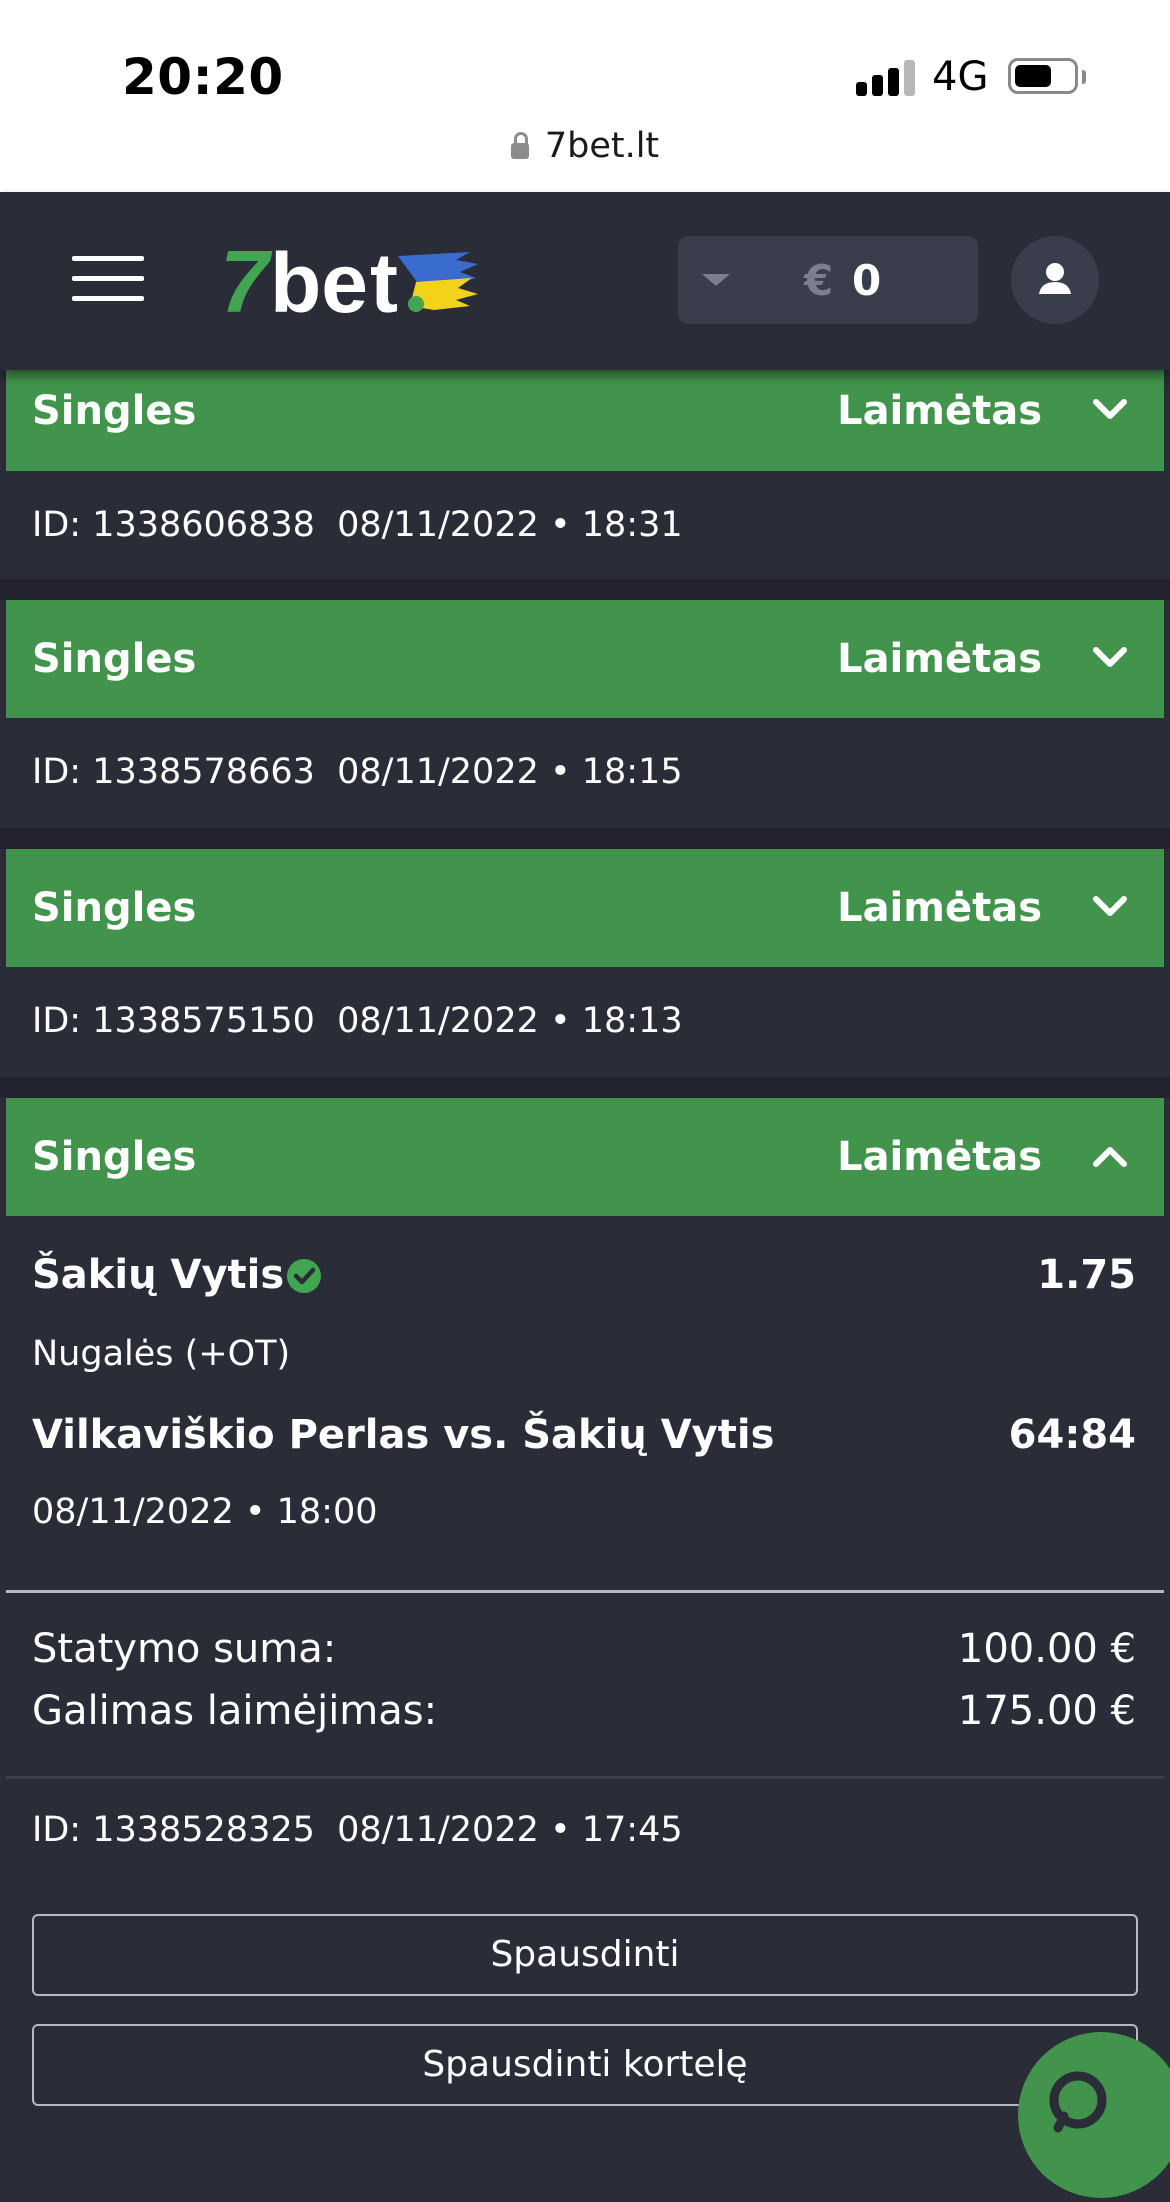  What do you see at coordinates (585, 2065) in the screenshot?
I see `print-card-button: Spausdinti kortelę` at bounding box center [585, 2065].